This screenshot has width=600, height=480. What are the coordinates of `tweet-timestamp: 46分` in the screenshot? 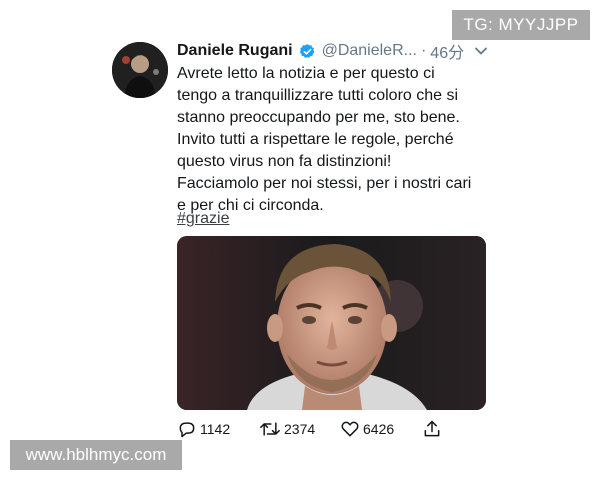 It's located at (447, 51).